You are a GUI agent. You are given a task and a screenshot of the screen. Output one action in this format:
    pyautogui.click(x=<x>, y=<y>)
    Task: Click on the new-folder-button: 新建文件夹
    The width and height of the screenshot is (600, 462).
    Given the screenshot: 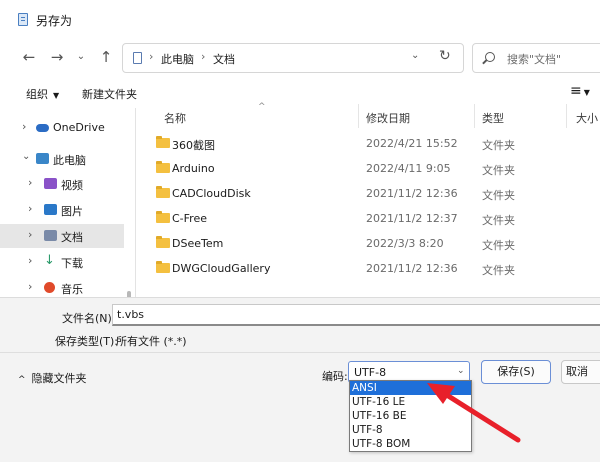 What is the action you would take?
    pyautogui.click(x=109, y=94)
    